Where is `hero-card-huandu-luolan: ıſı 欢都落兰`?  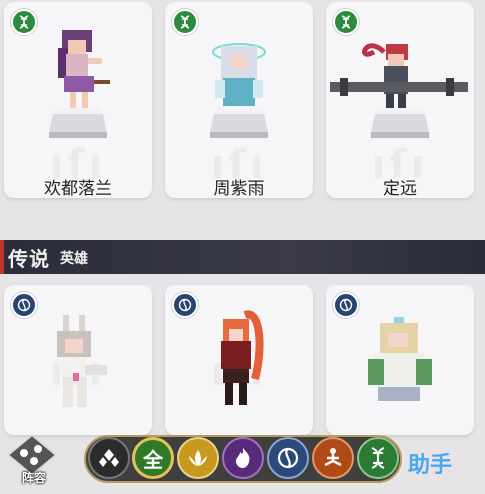
hero-card-huandu-luolan: ıſı 欢都落兰 is located at coordinates (78, 100).